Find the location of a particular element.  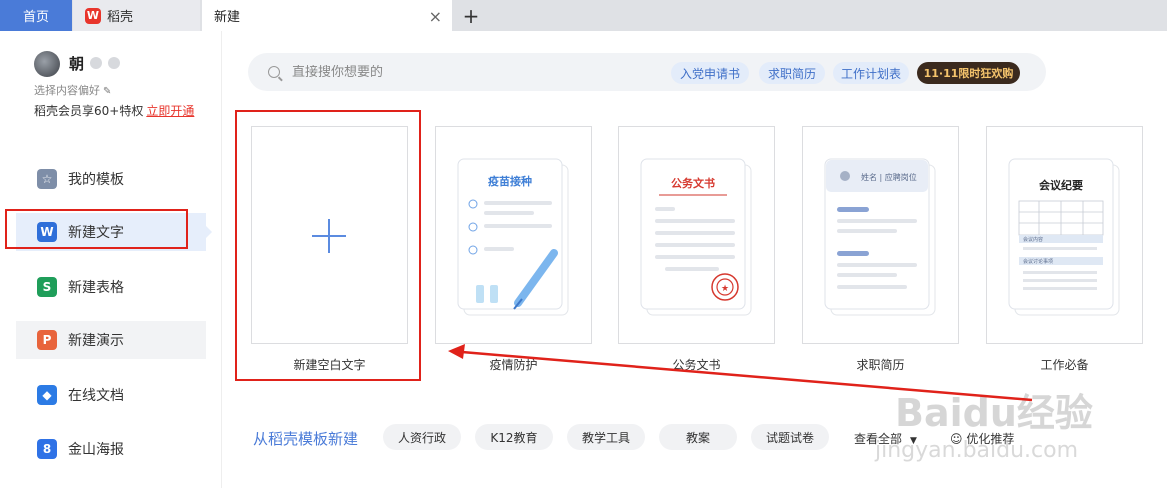

annotation-arrow is located at coordinates (740, 373).